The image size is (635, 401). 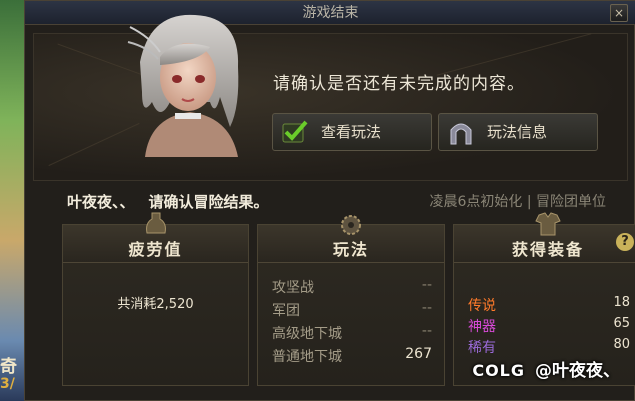 What do you see at coordinates (547, 249) in the screenshot?
I see `loot-title: 获得装备` at bounding box center [547, 249].